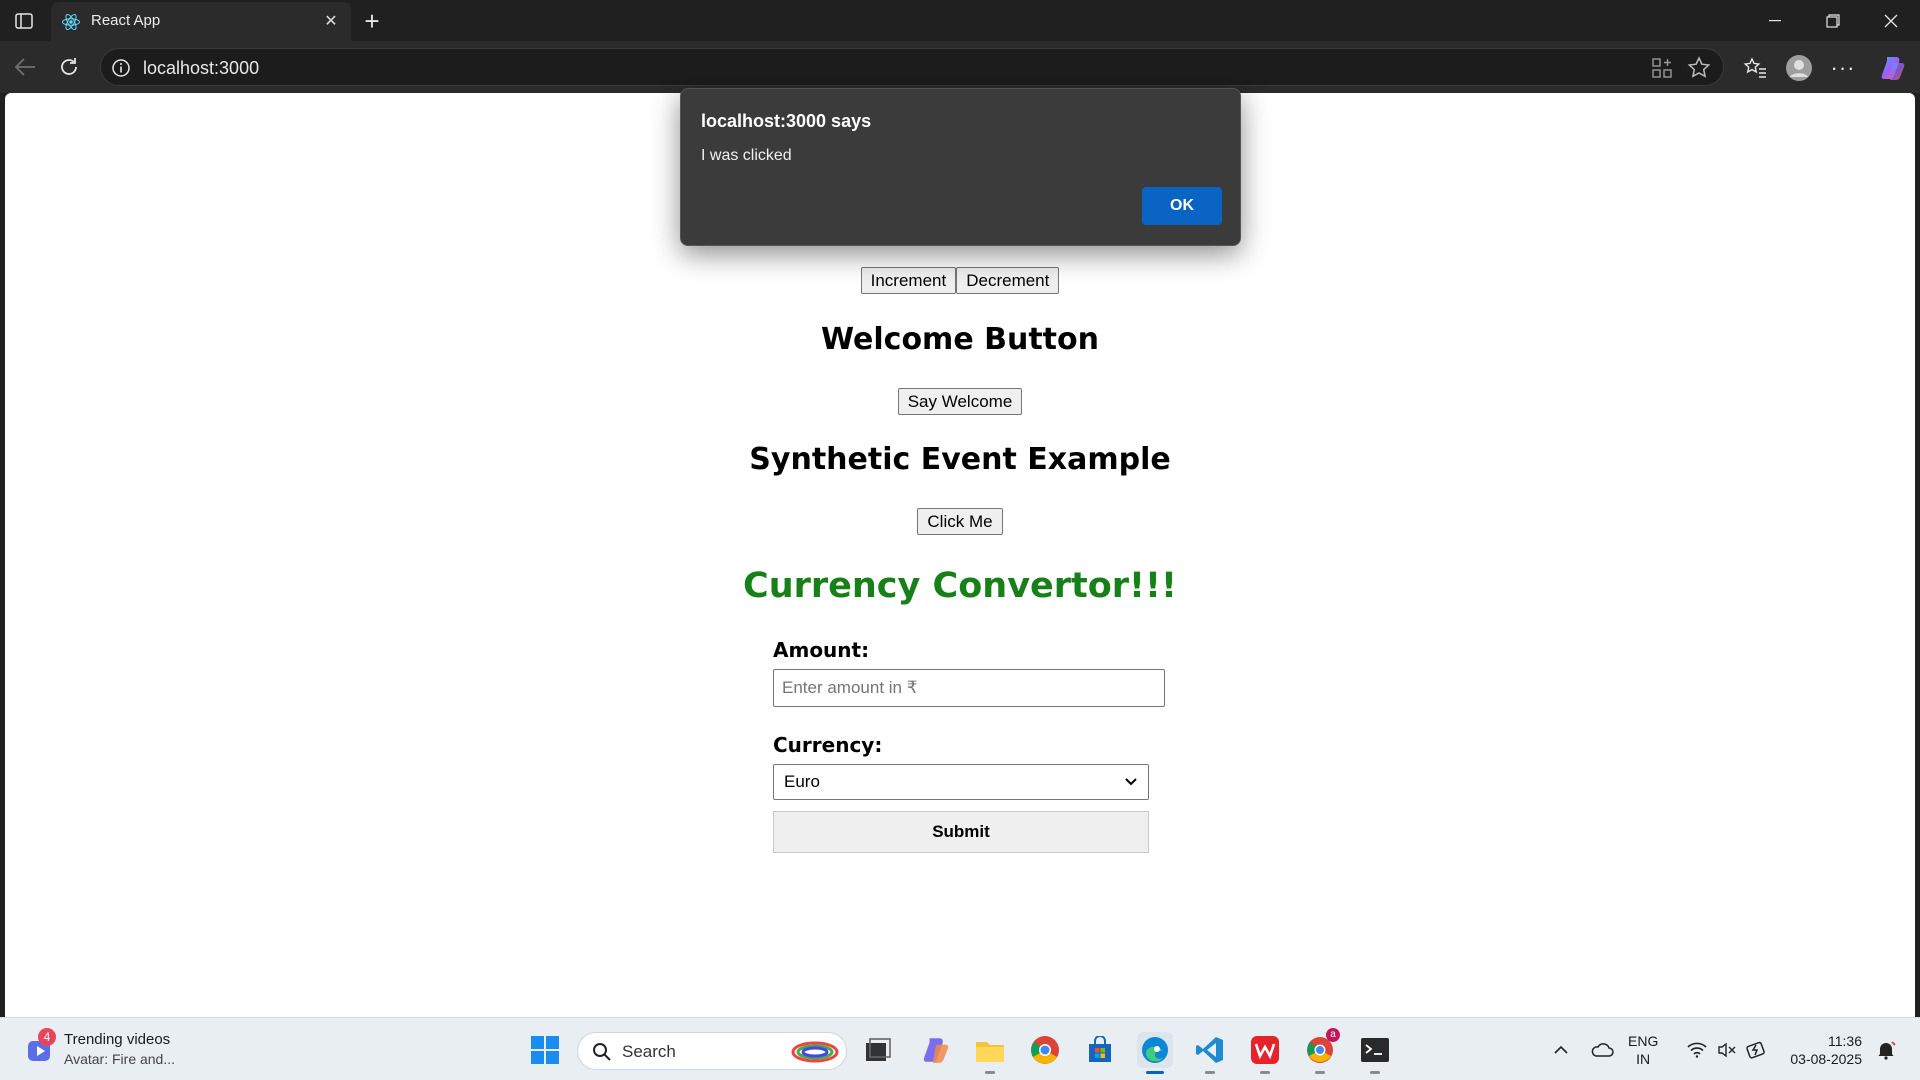 The width and height of the screenshot is (1920, 1080). I want to click on address-bar: localhost:3000, so click(912, 67).